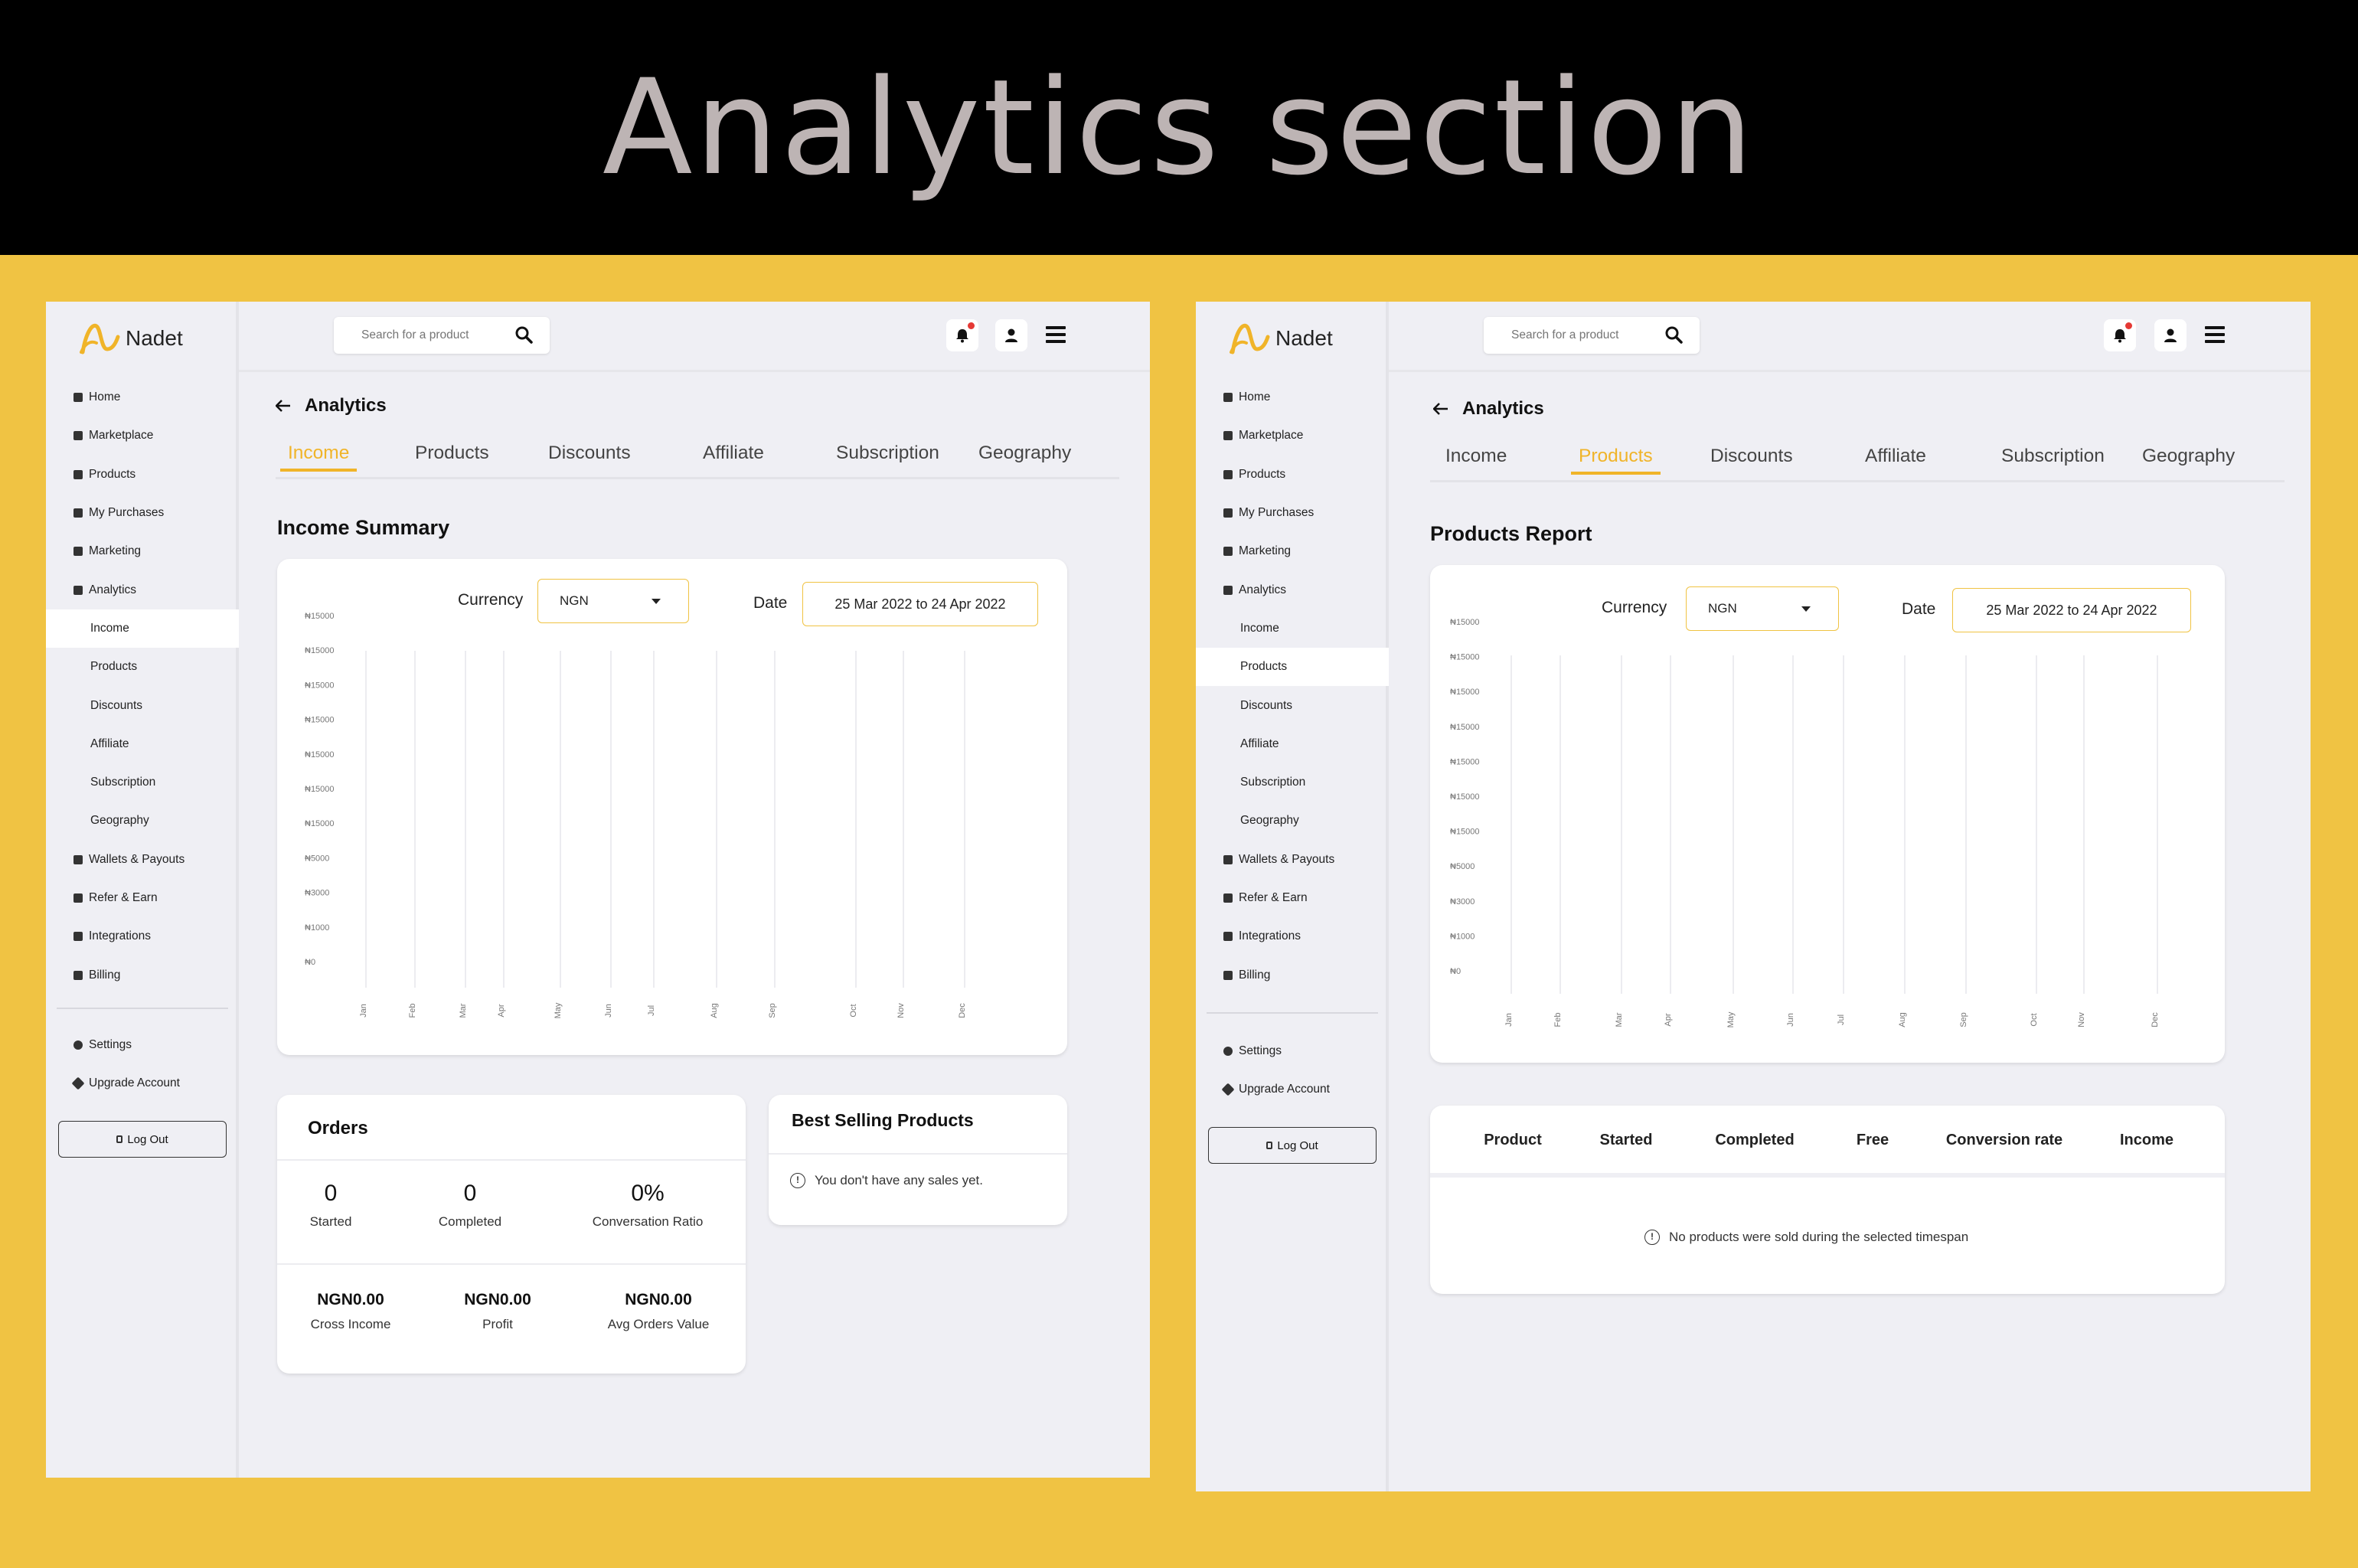  What do you see at coordinates (1462, 901) in the screenshot?
I see `y-tick-label: ₦3000` at bounding box center [1462, 901].